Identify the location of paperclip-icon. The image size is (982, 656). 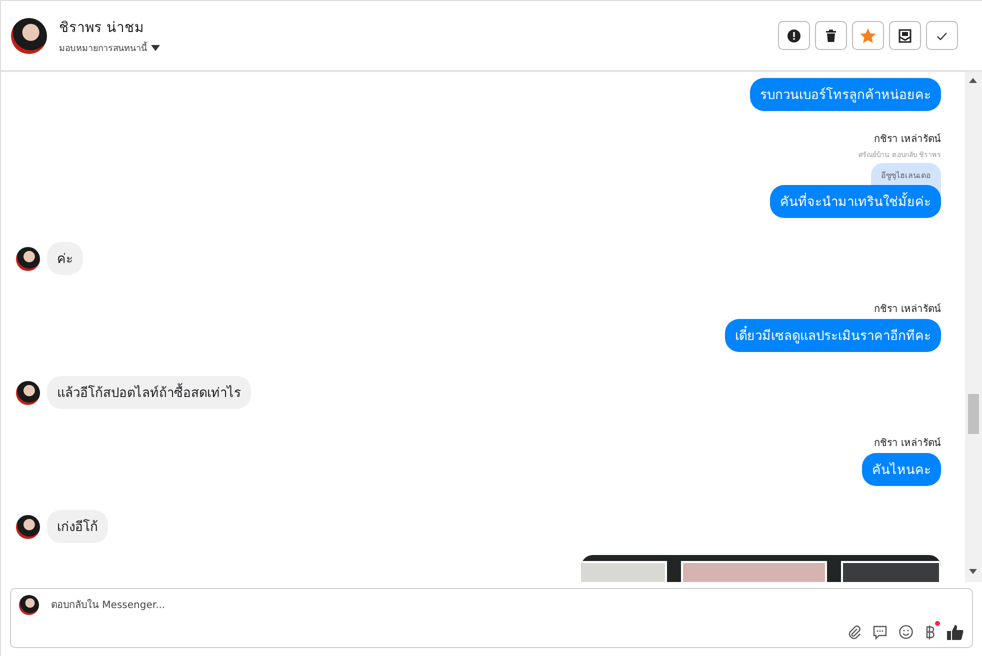
(854, 632).